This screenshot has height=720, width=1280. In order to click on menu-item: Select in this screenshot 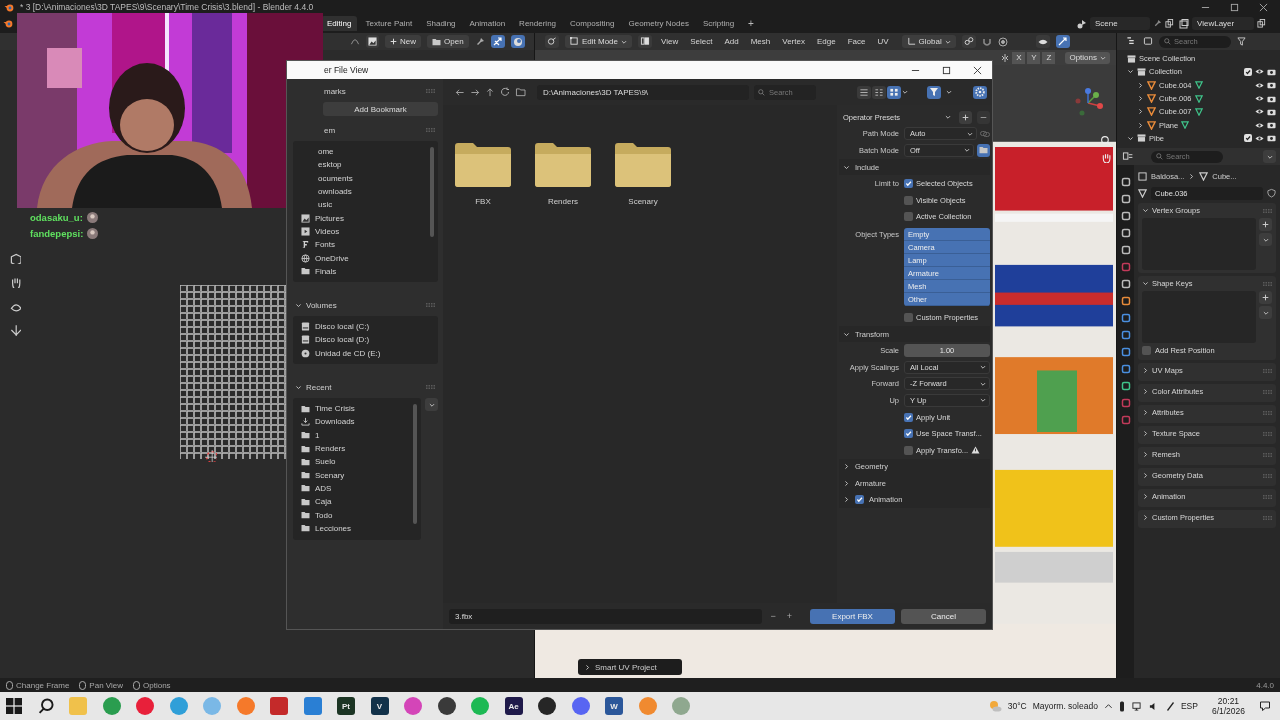, I will do `click(701, 41)`.